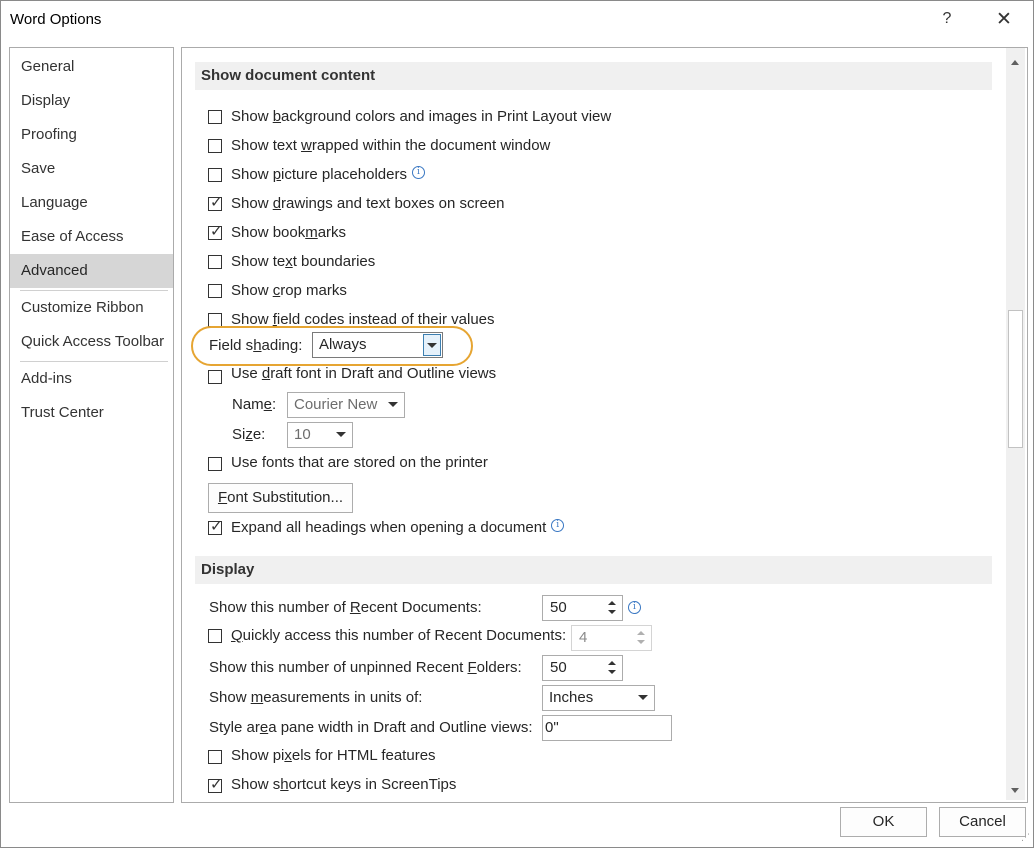  What do you see at coordinates (1004, 20) in the screenshot?
I see `close-icon: ✕` at bounding box center [1004, 20].